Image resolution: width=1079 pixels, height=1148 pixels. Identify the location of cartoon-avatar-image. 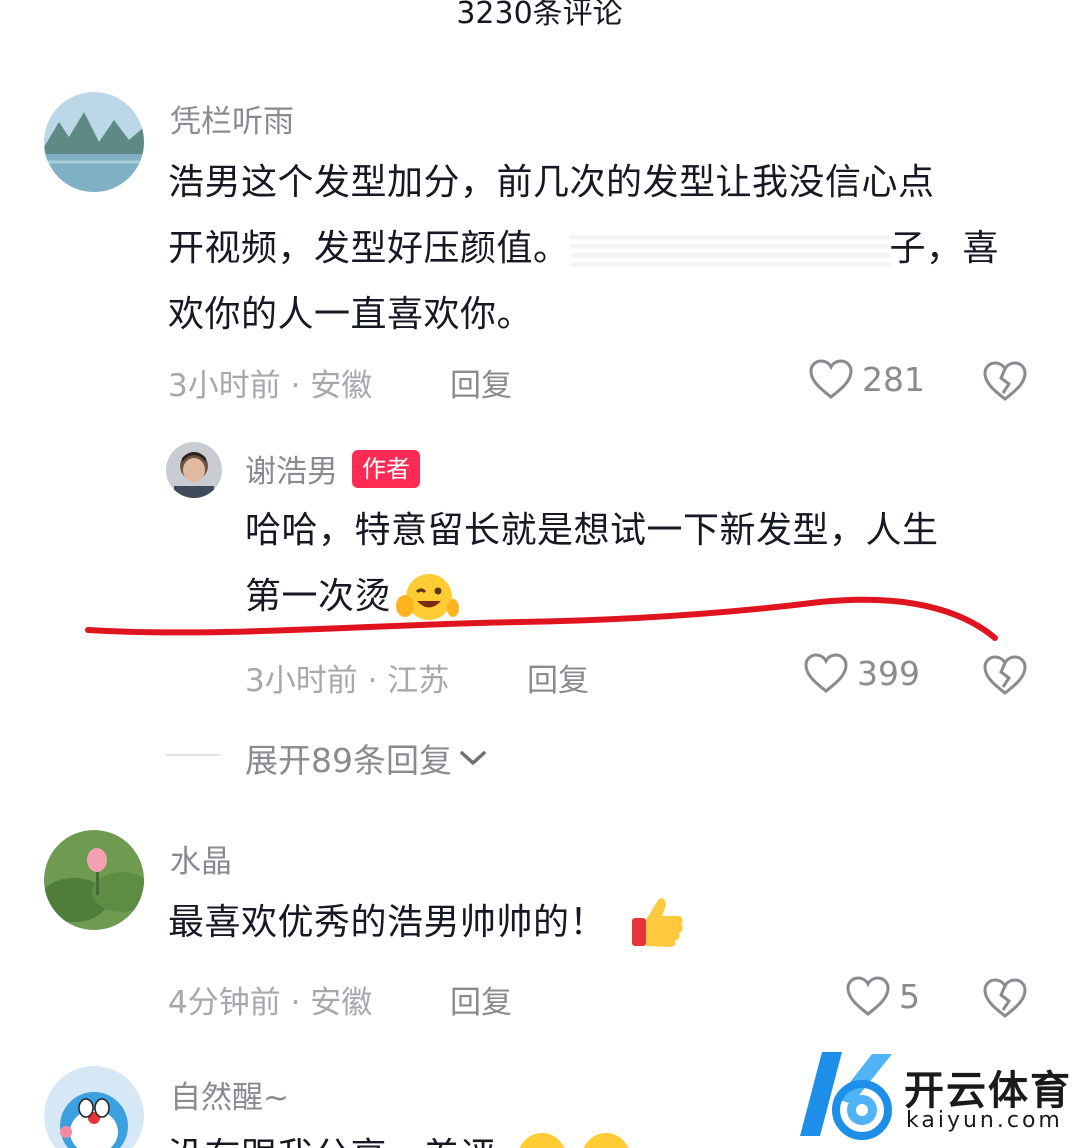
(94, 1107).